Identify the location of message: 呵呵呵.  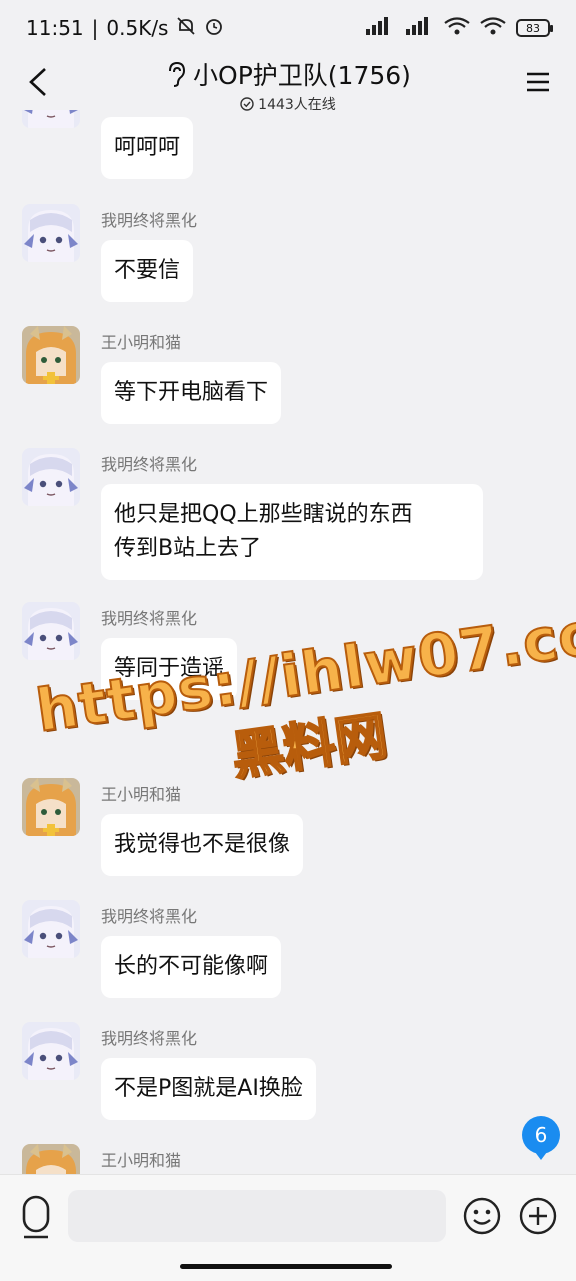
(288, 148).